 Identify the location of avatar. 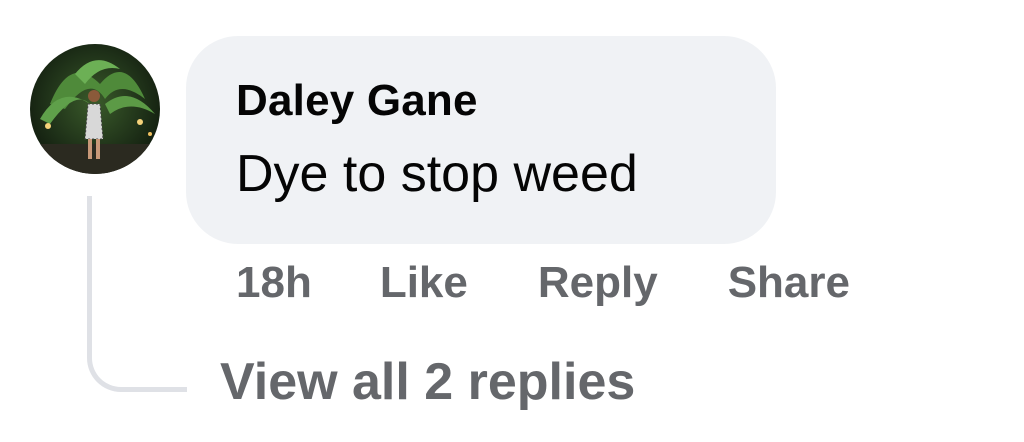
(95, 109).